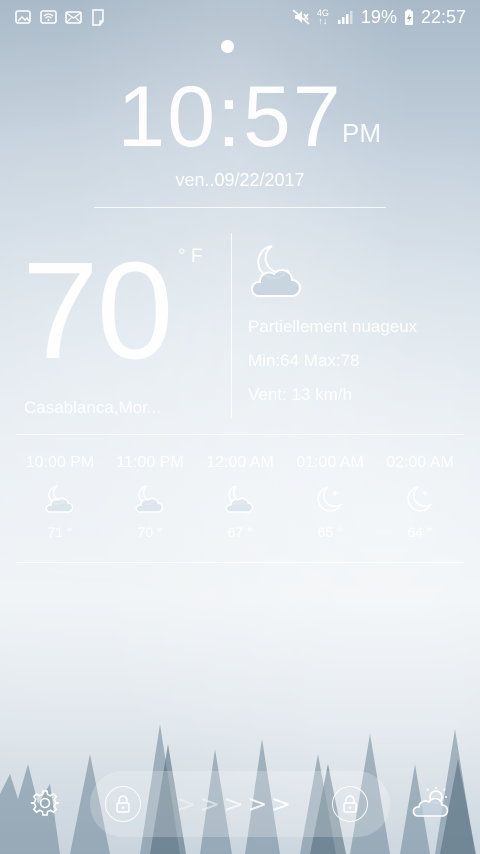  What do you see at coordinates (240, 17) in the screenshot?
I see `status-bar: 4G ↑↓ 19% 22:57` at bounding box center [240, 17].